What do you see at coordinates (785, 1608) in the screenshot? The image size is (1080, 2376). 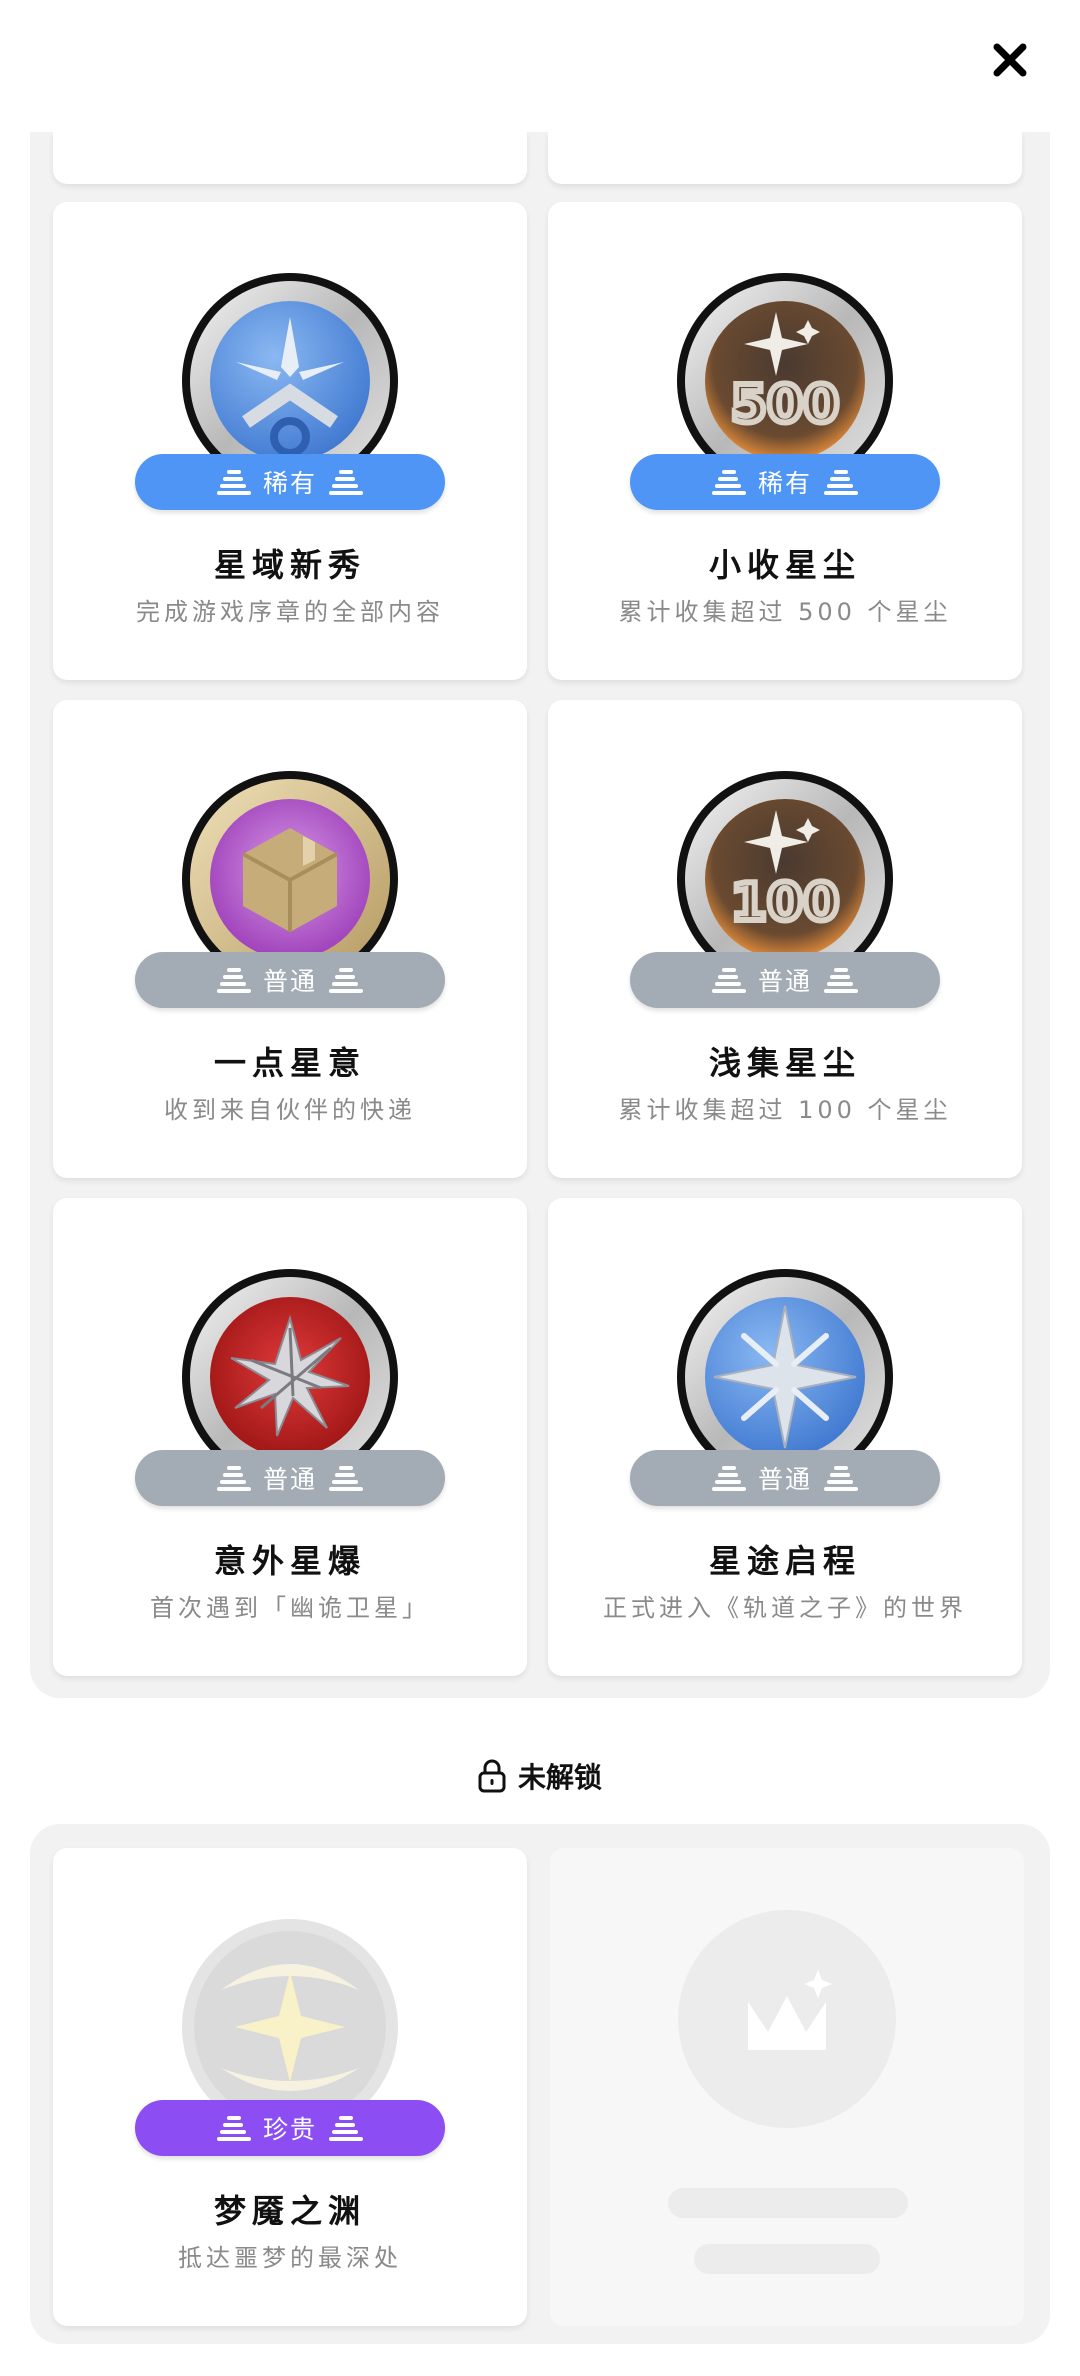 I see `badge-desc: 正式进入《轨道之子》的世界` at bounding box center [785, 1608].